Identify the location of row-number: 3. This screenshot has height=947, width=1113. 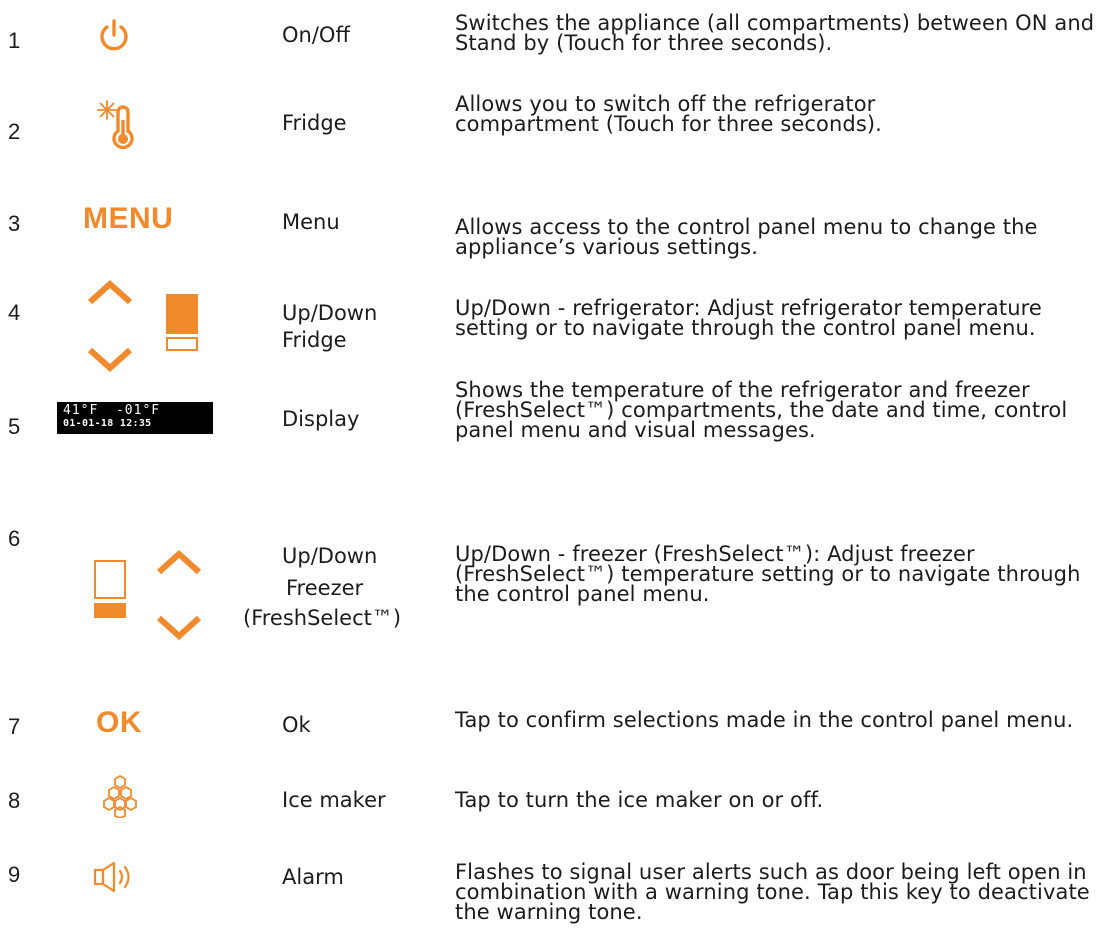
(14, 223).